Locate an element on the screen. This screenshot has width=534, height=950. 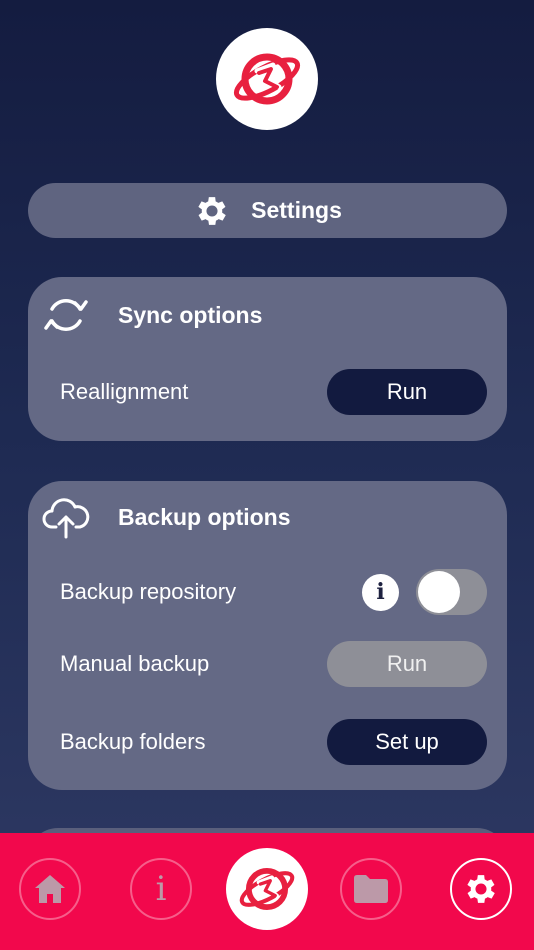
backup-folders-label: Backup folders is located at coordinates (133, 741).